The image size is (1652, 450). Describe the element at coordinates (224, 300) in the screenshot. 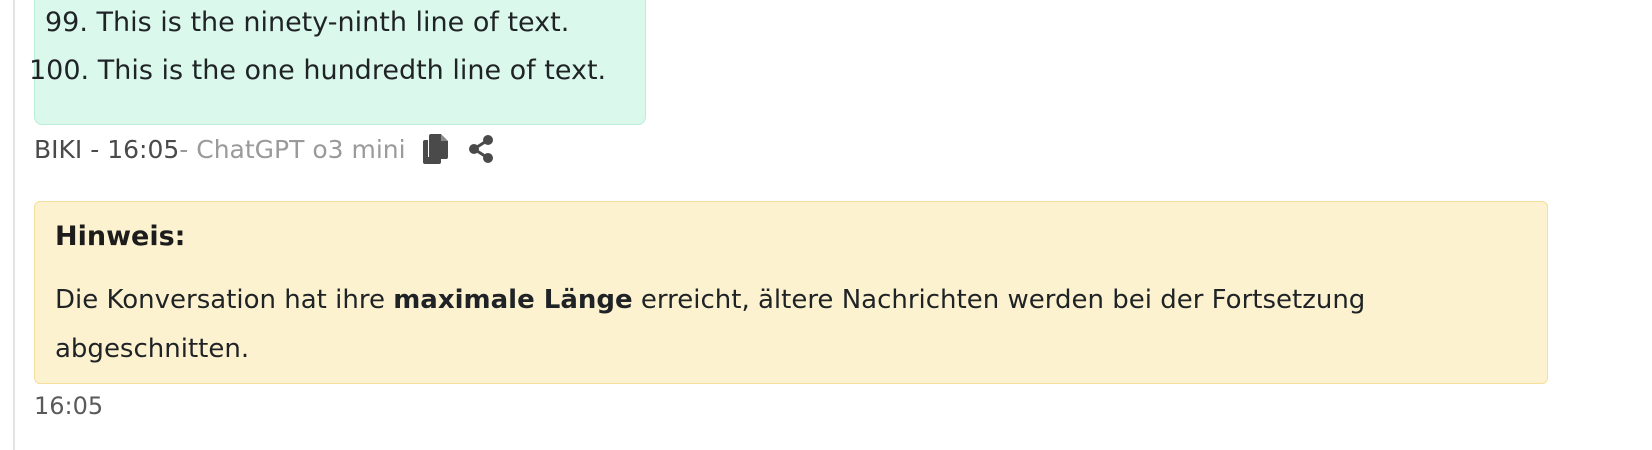

I see `notice-text-start: Die Konversation hat ihre` at that location.